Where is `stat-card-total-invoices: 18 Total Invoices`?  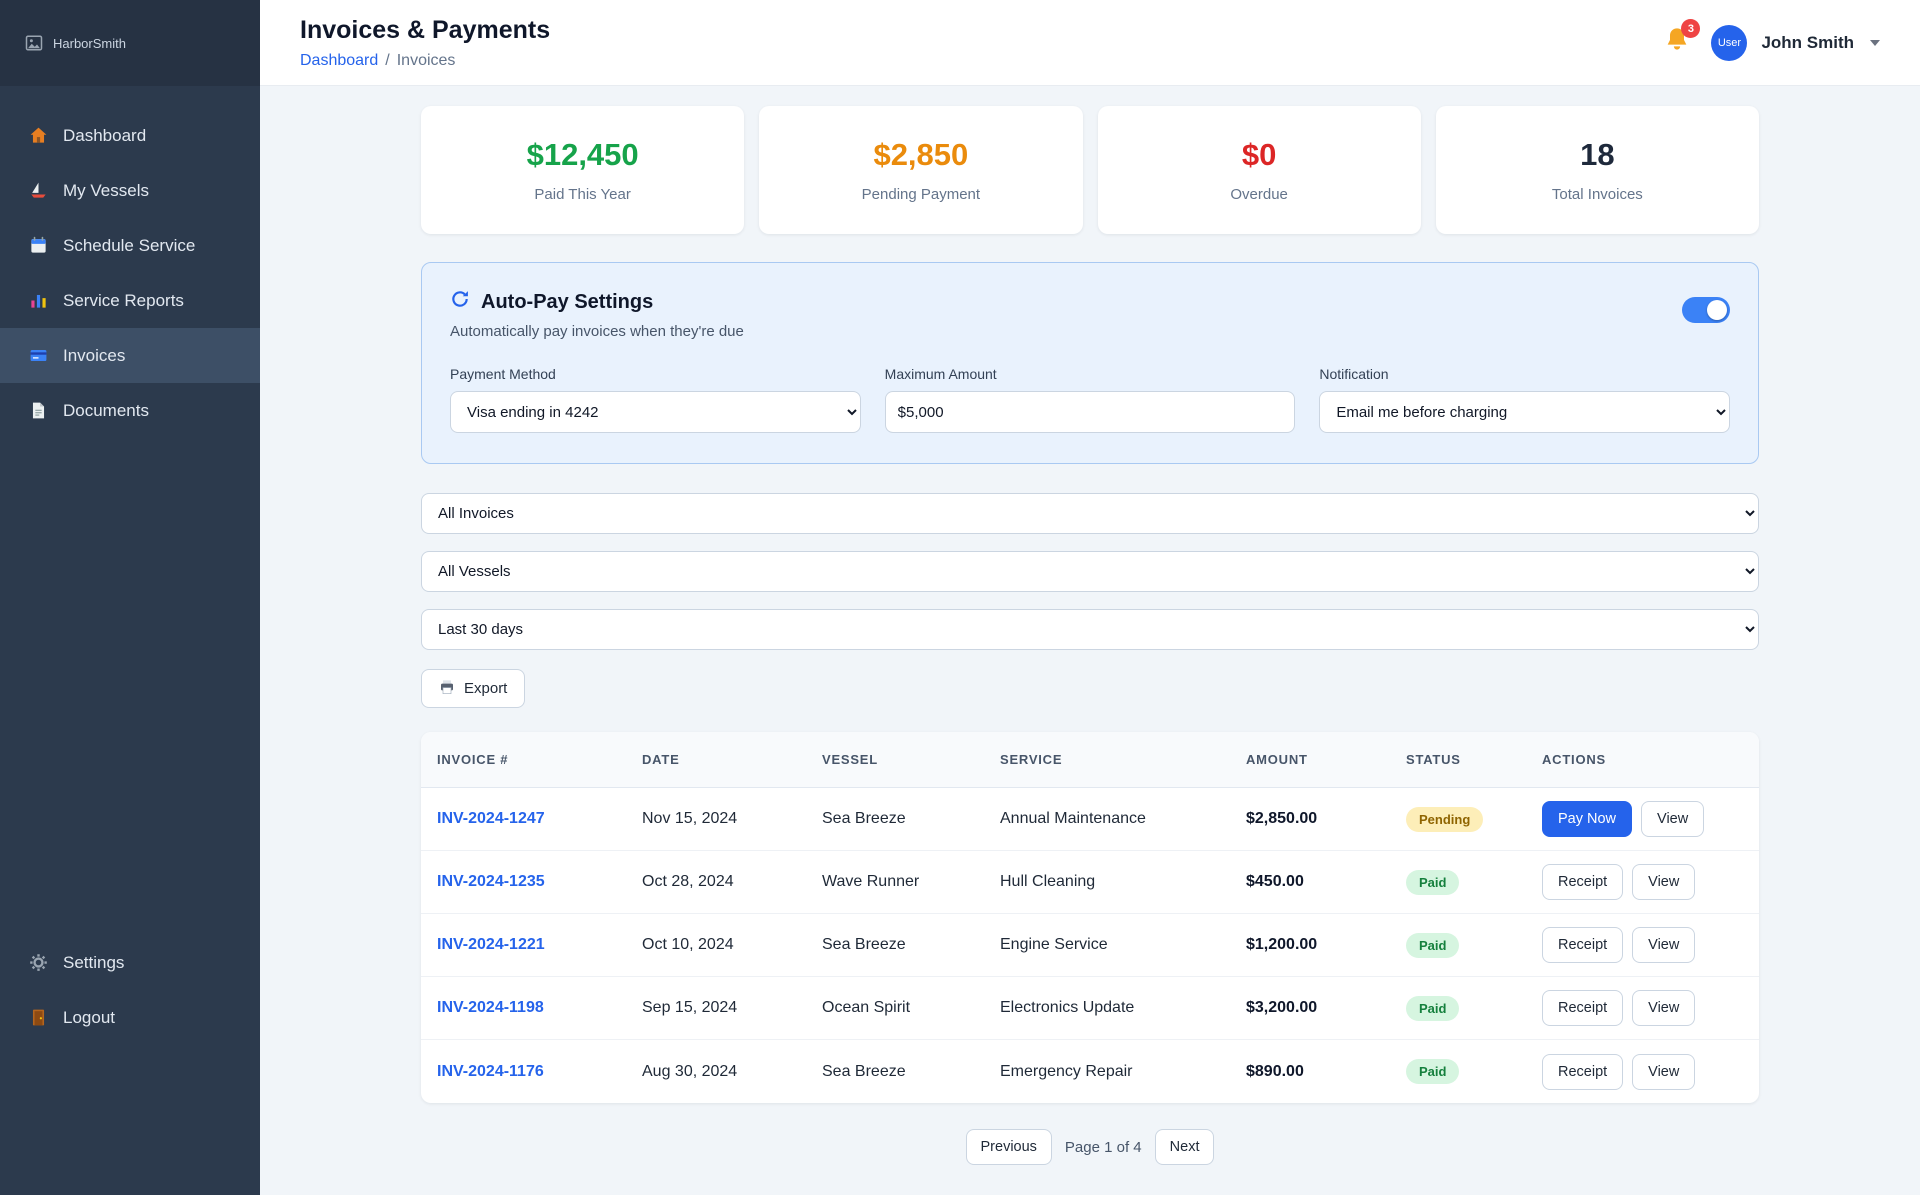 stat-card-total-invoices: 18 Total Invoices is located at coordinates (1597, 170).